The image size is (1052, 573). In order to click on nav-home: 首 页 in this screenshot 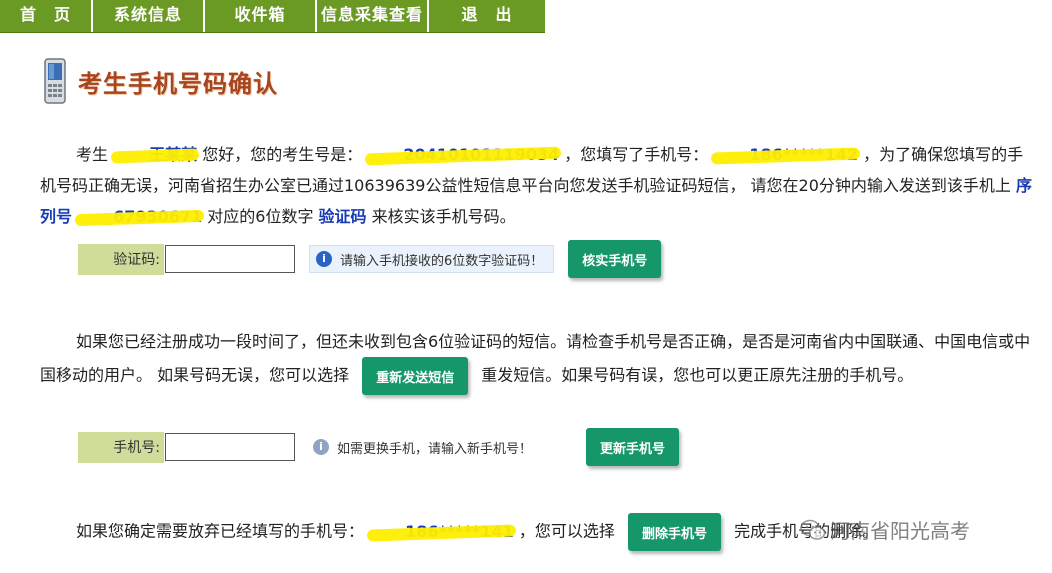, I will do `click(46, 16)`.